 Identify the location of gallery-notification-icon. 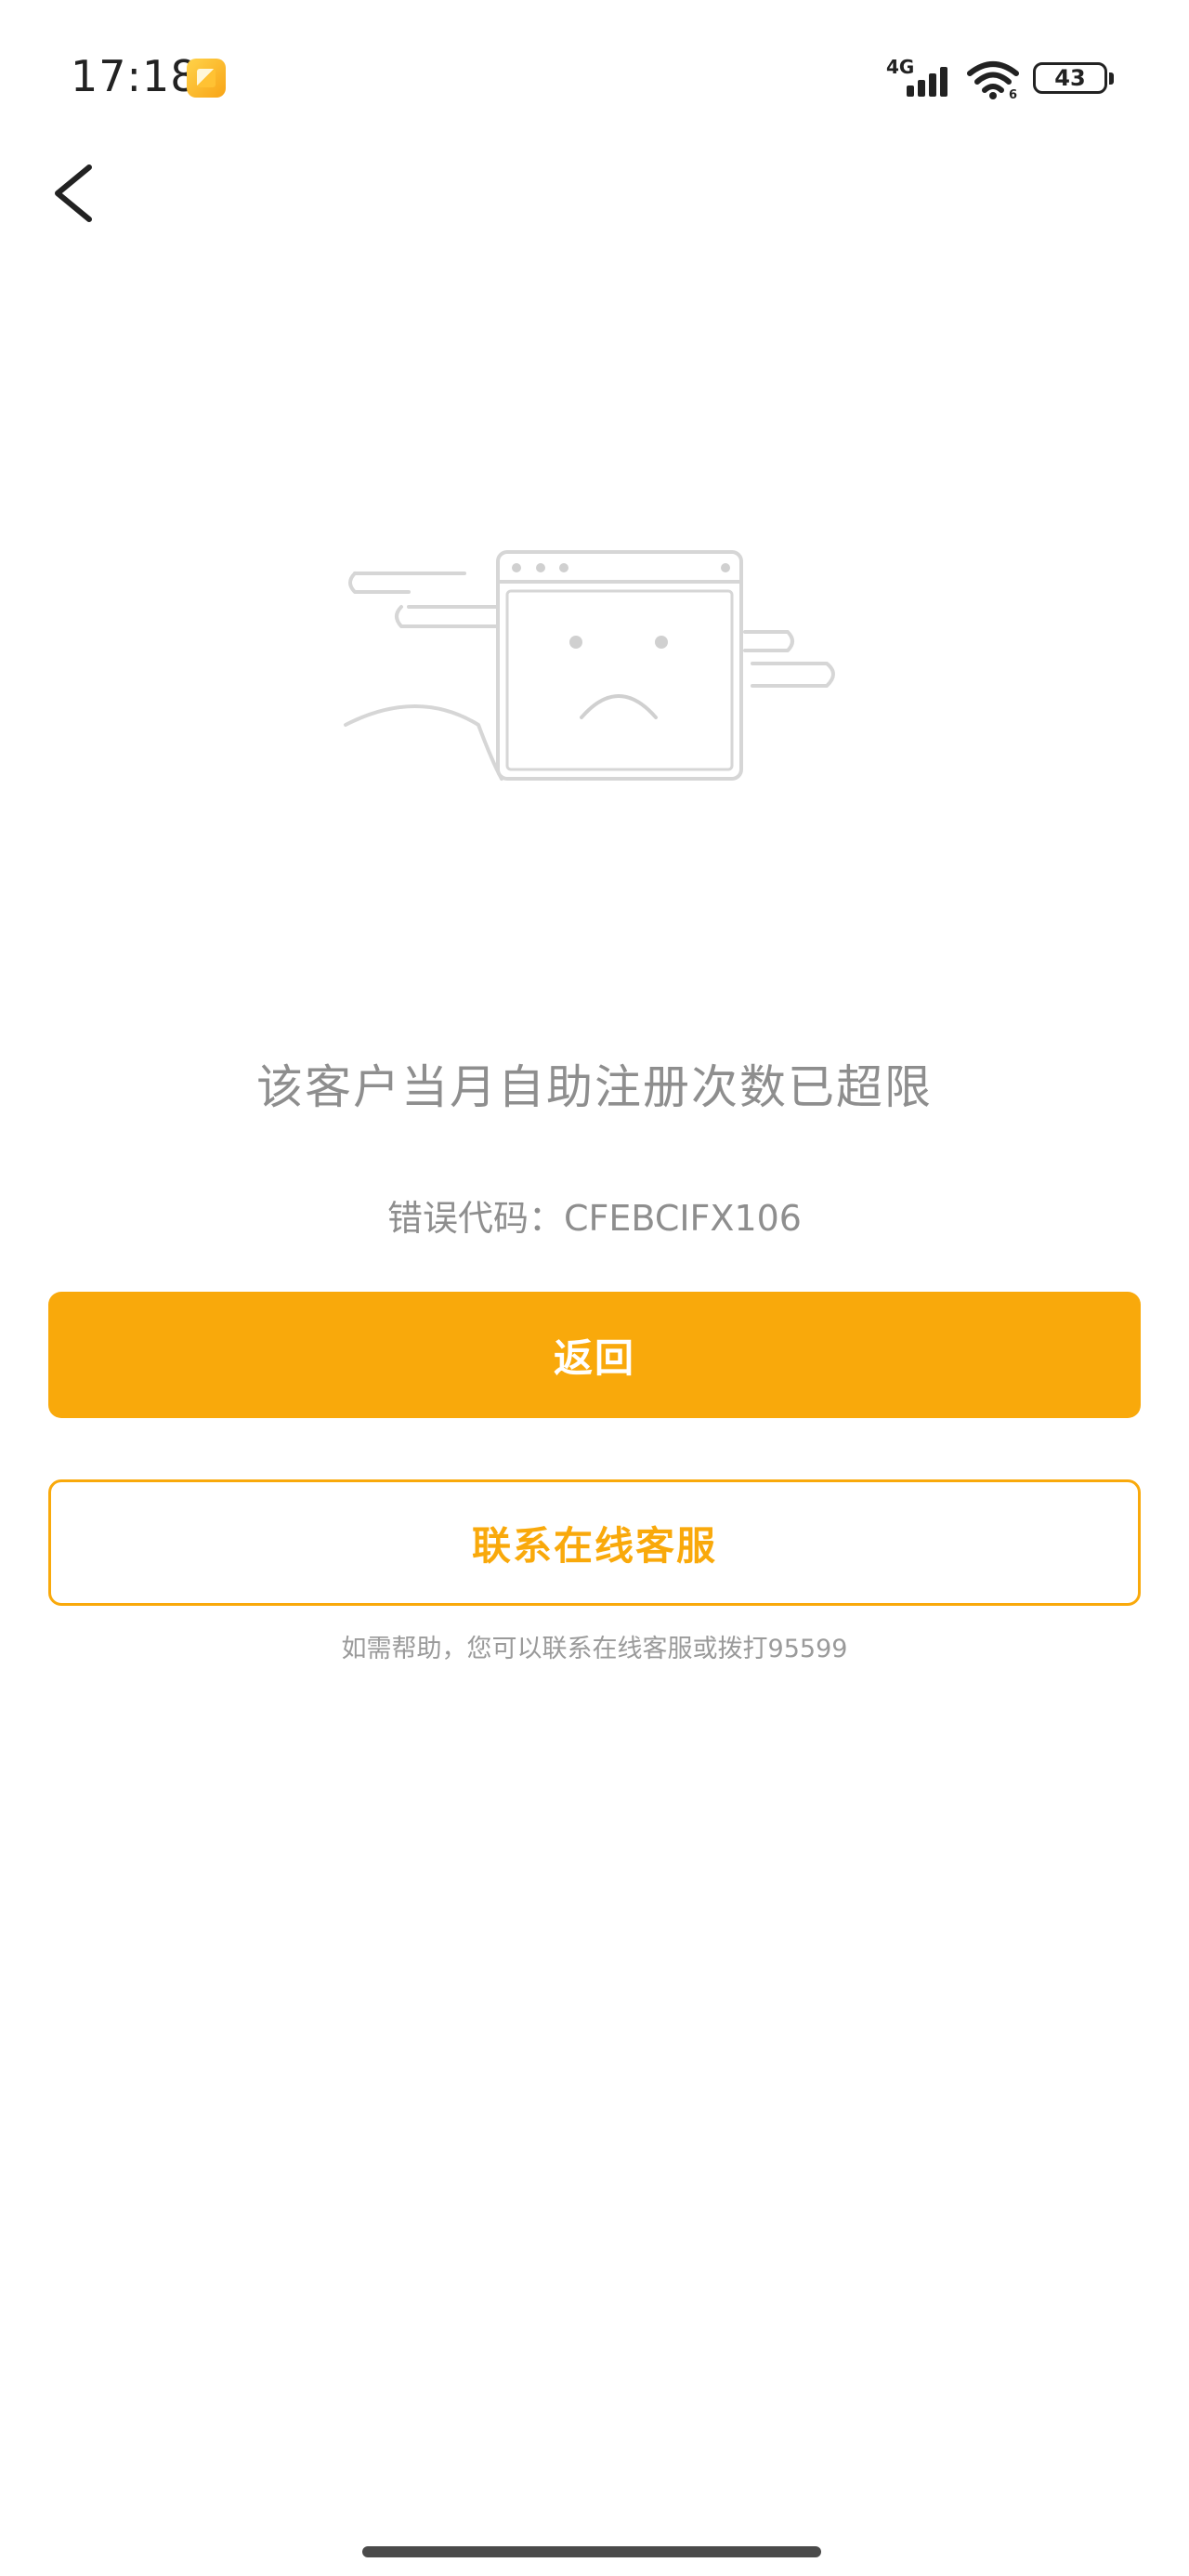
(207, 78).